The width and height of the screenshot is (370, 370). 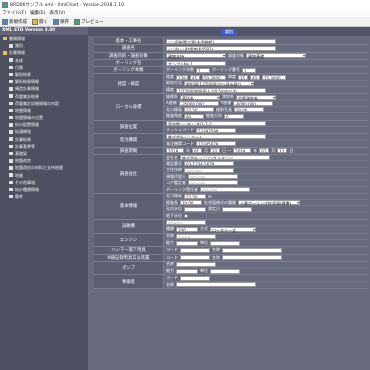 I want to click on tree-item: 荷重集計結果, so click(x=44, y=96).